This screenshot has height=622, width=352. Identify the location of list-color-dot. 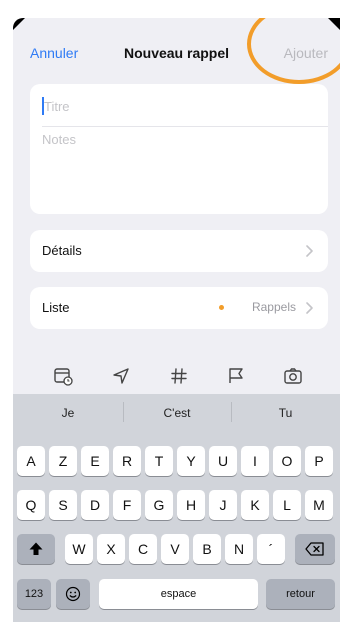
(221, 307).